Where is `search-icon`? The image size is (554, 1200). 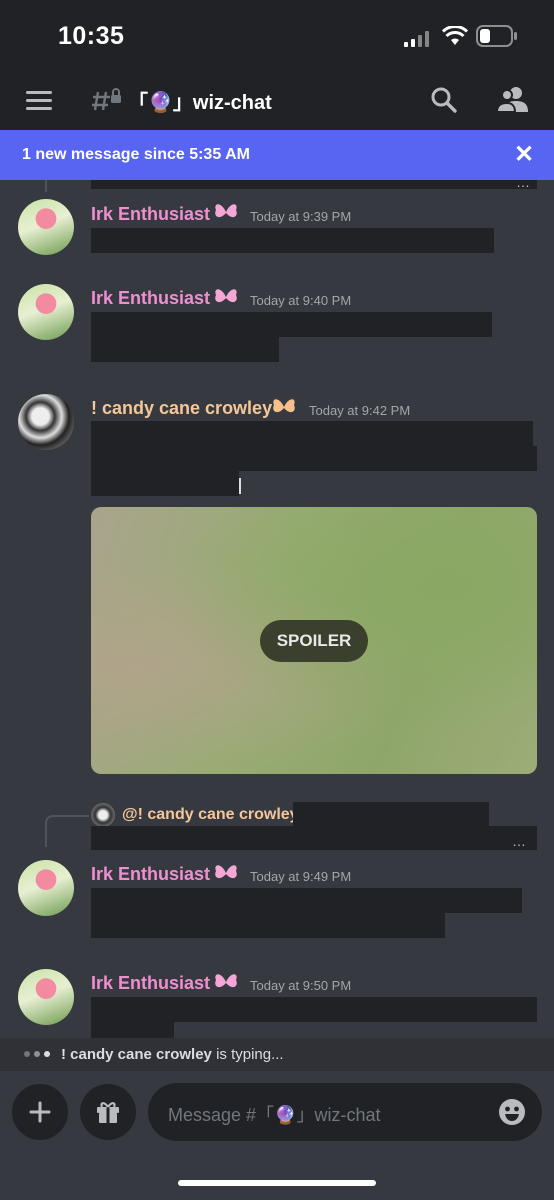
search-icon is located at coordinates (444, 100).